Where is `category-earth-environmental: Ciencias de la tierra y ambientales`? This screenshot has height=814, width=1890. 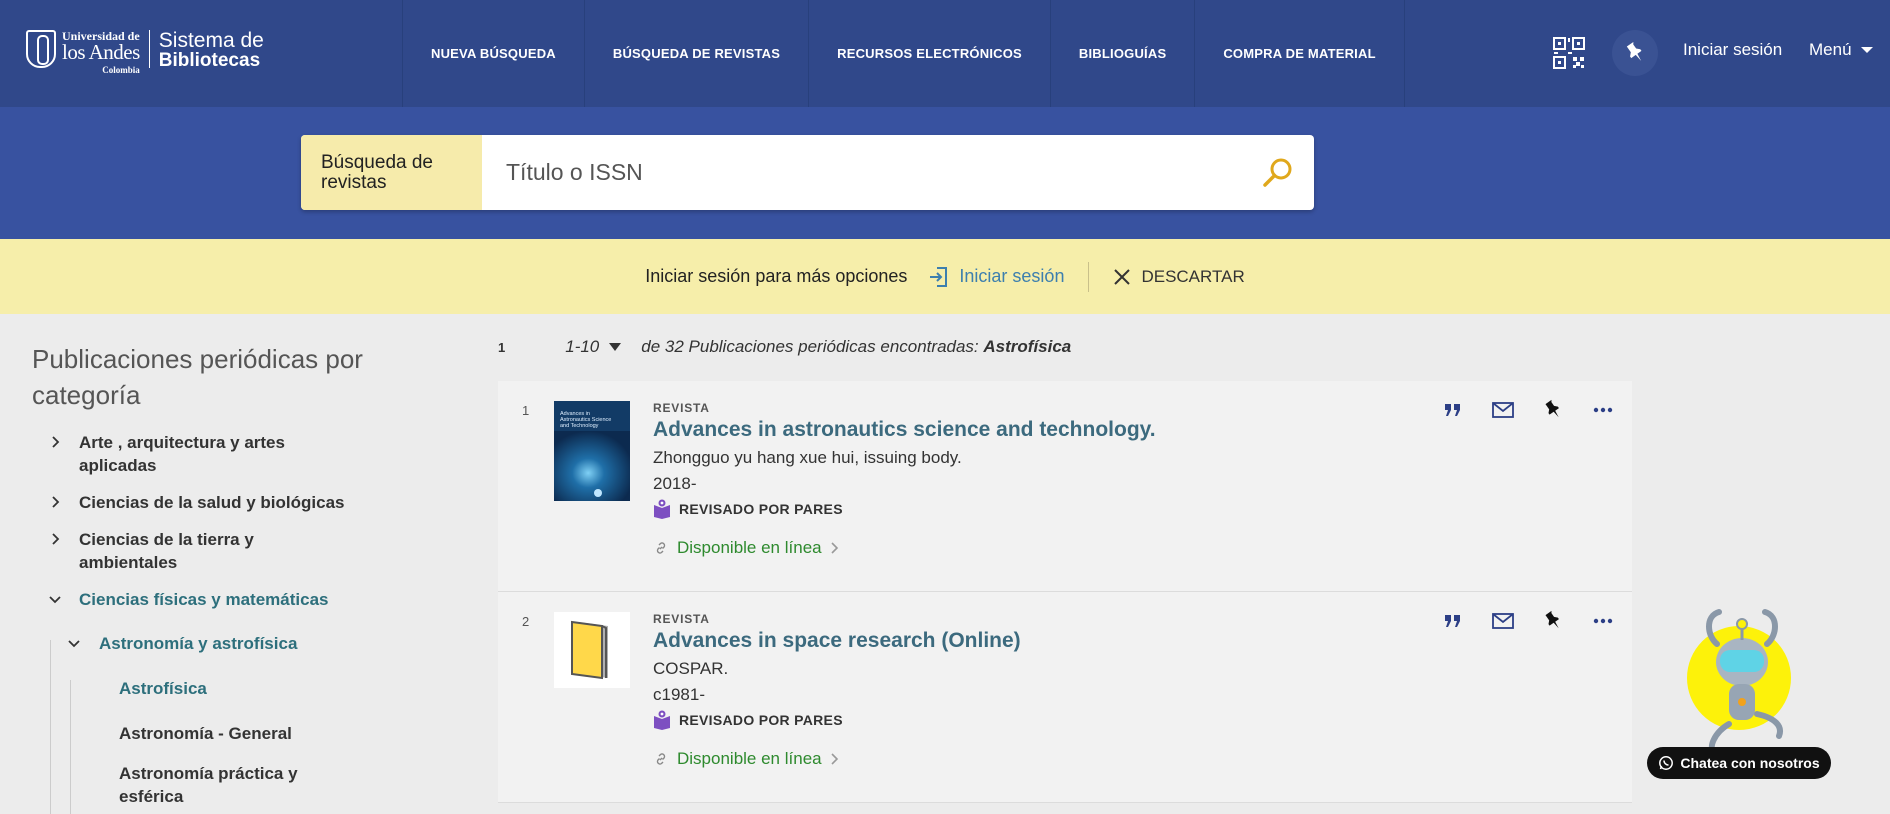 category-earth-environmental: Ciencias de la tierra y ambientales is located at coordinates (192, 551).